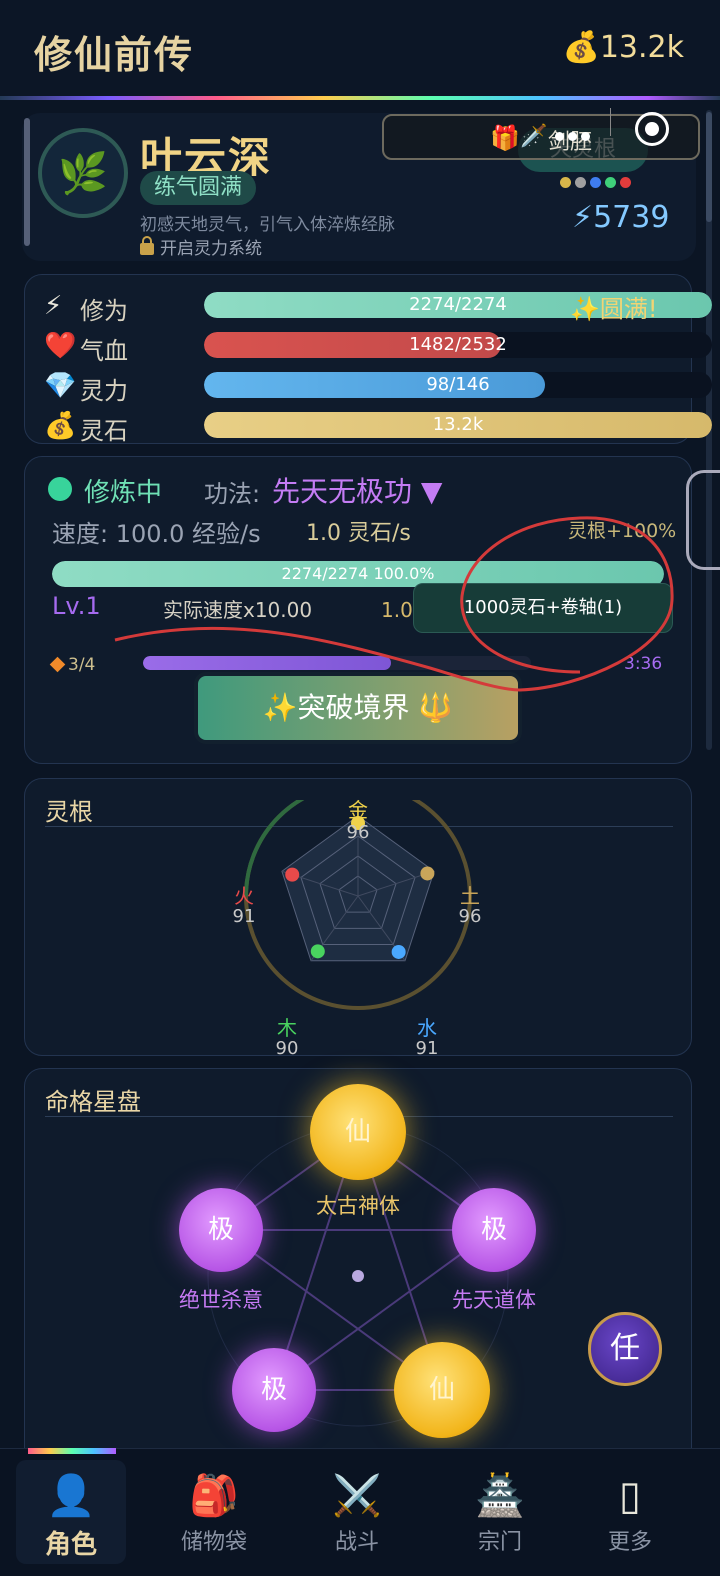 This screenshot has height=1576, width=720. I want to click on element-name: 土, so click(470, 896).